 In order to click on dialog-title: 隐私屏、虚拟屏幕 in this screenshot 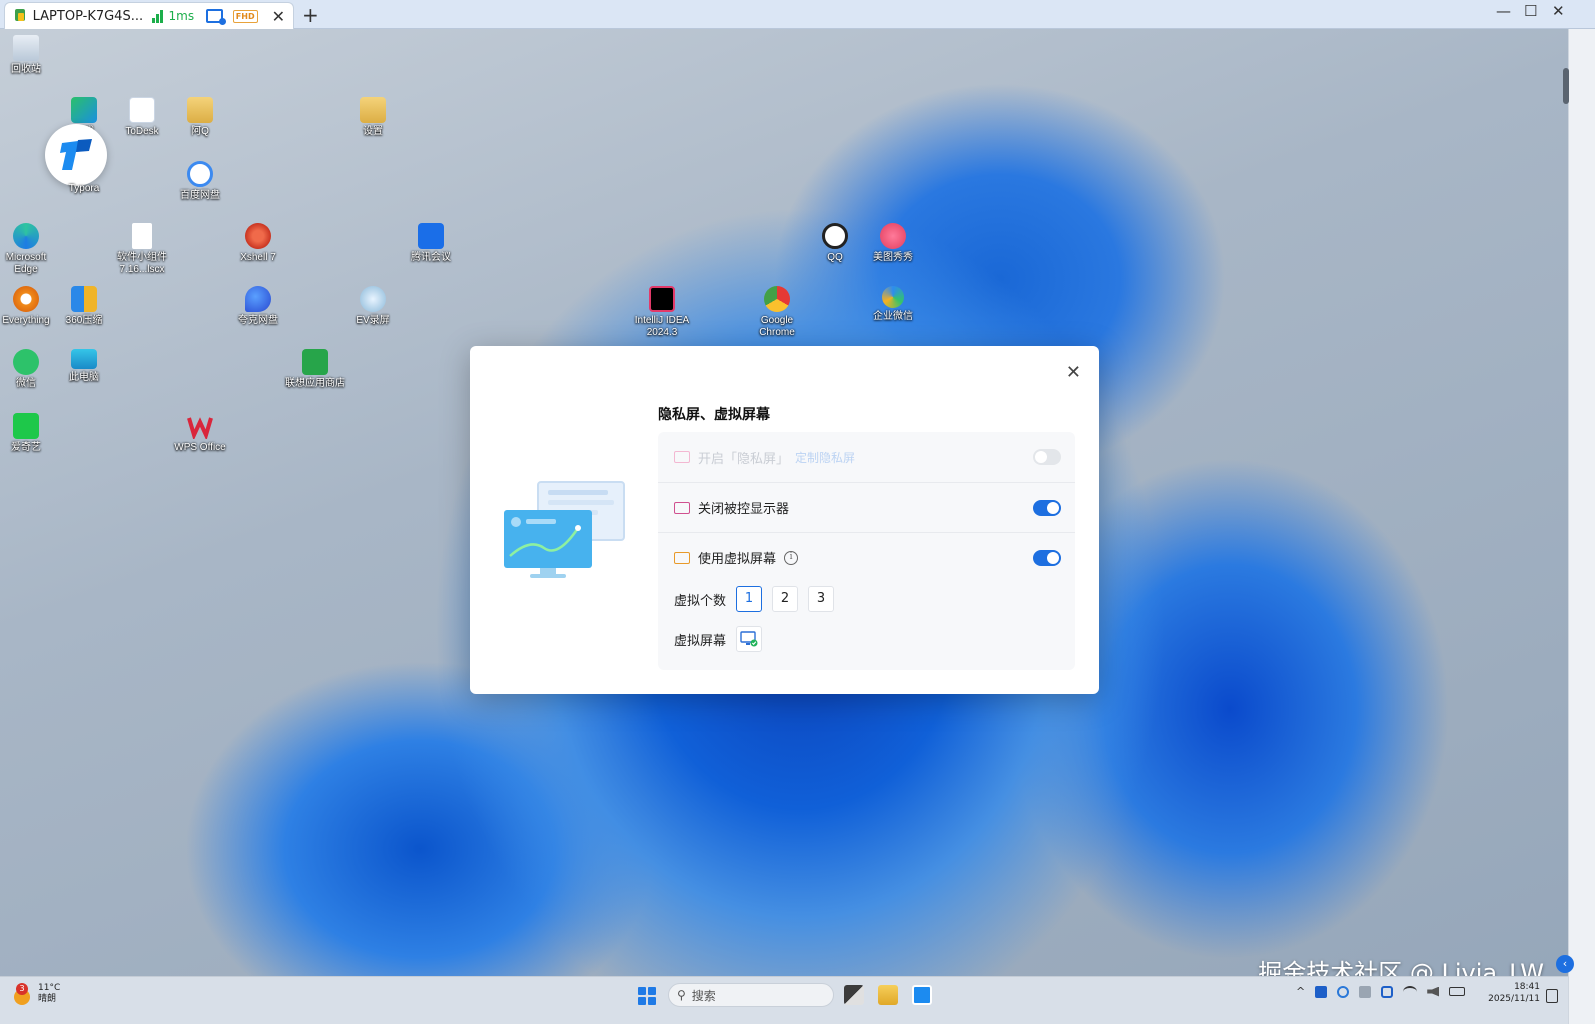, I will do `click(714, 415)`.